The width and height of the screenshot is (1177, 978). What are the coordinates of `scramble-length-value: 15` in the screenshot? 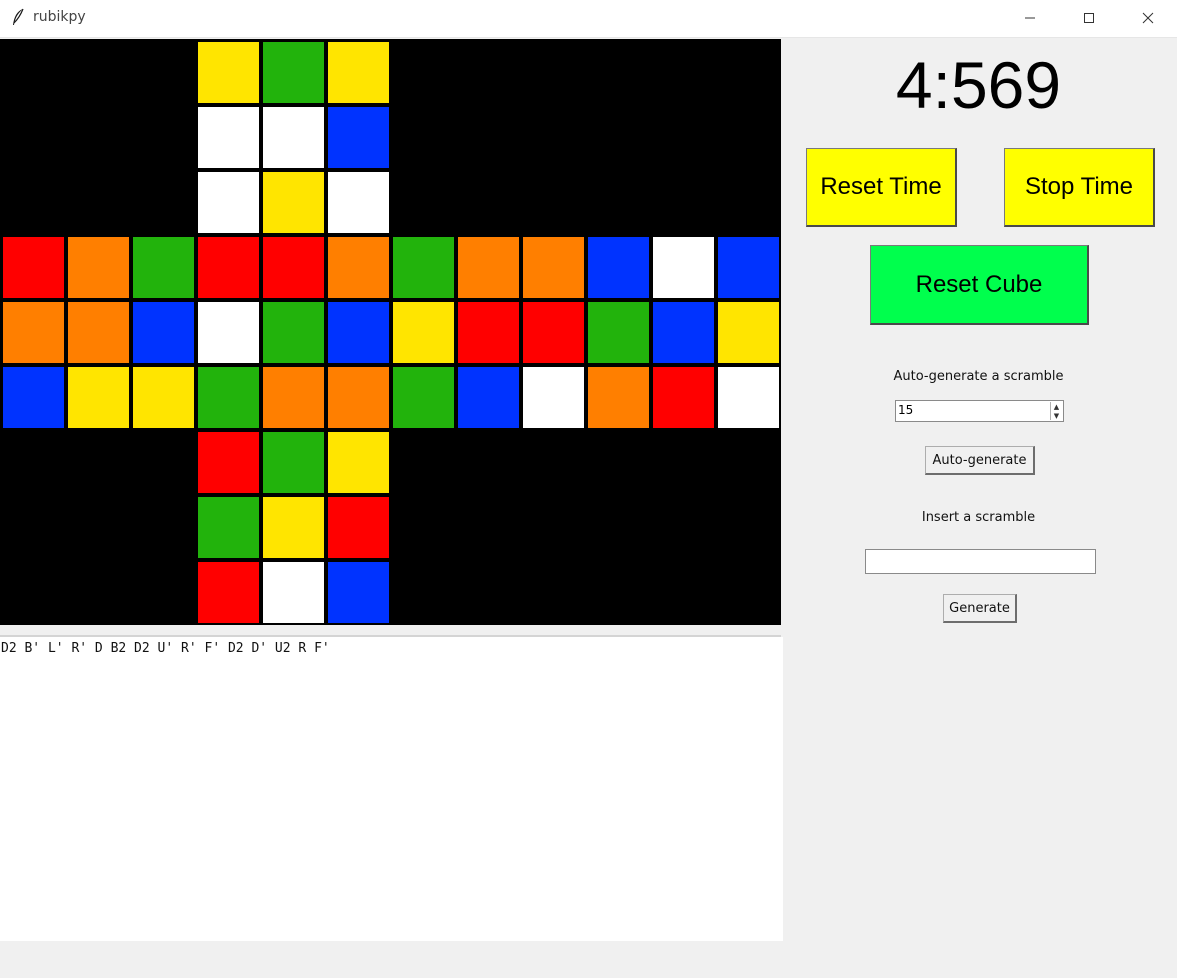 It's located at (906, 410).